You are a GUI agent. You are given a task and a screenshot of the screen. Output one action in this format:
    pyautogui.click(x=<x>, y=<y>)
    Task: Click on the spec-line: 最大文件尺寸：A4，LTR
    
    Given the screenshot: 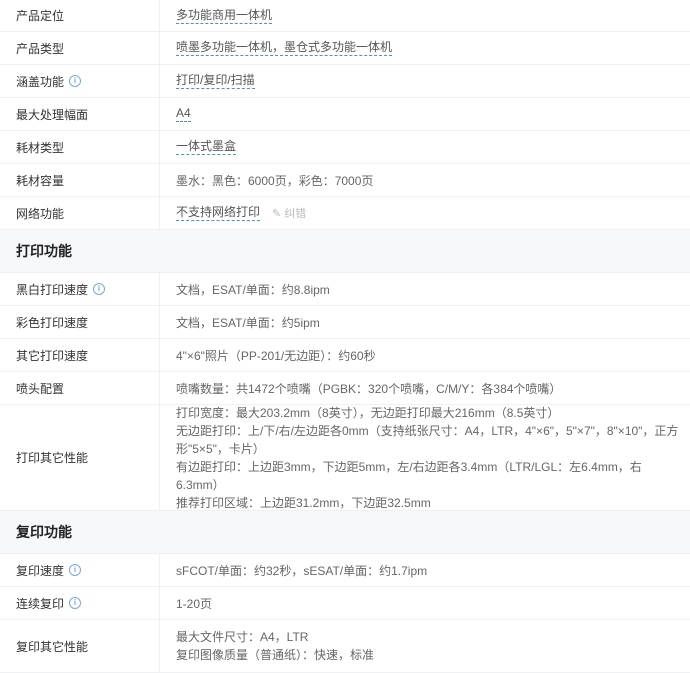 What is the action you would take?
    pyautogui.click(x=242, y=637)
    